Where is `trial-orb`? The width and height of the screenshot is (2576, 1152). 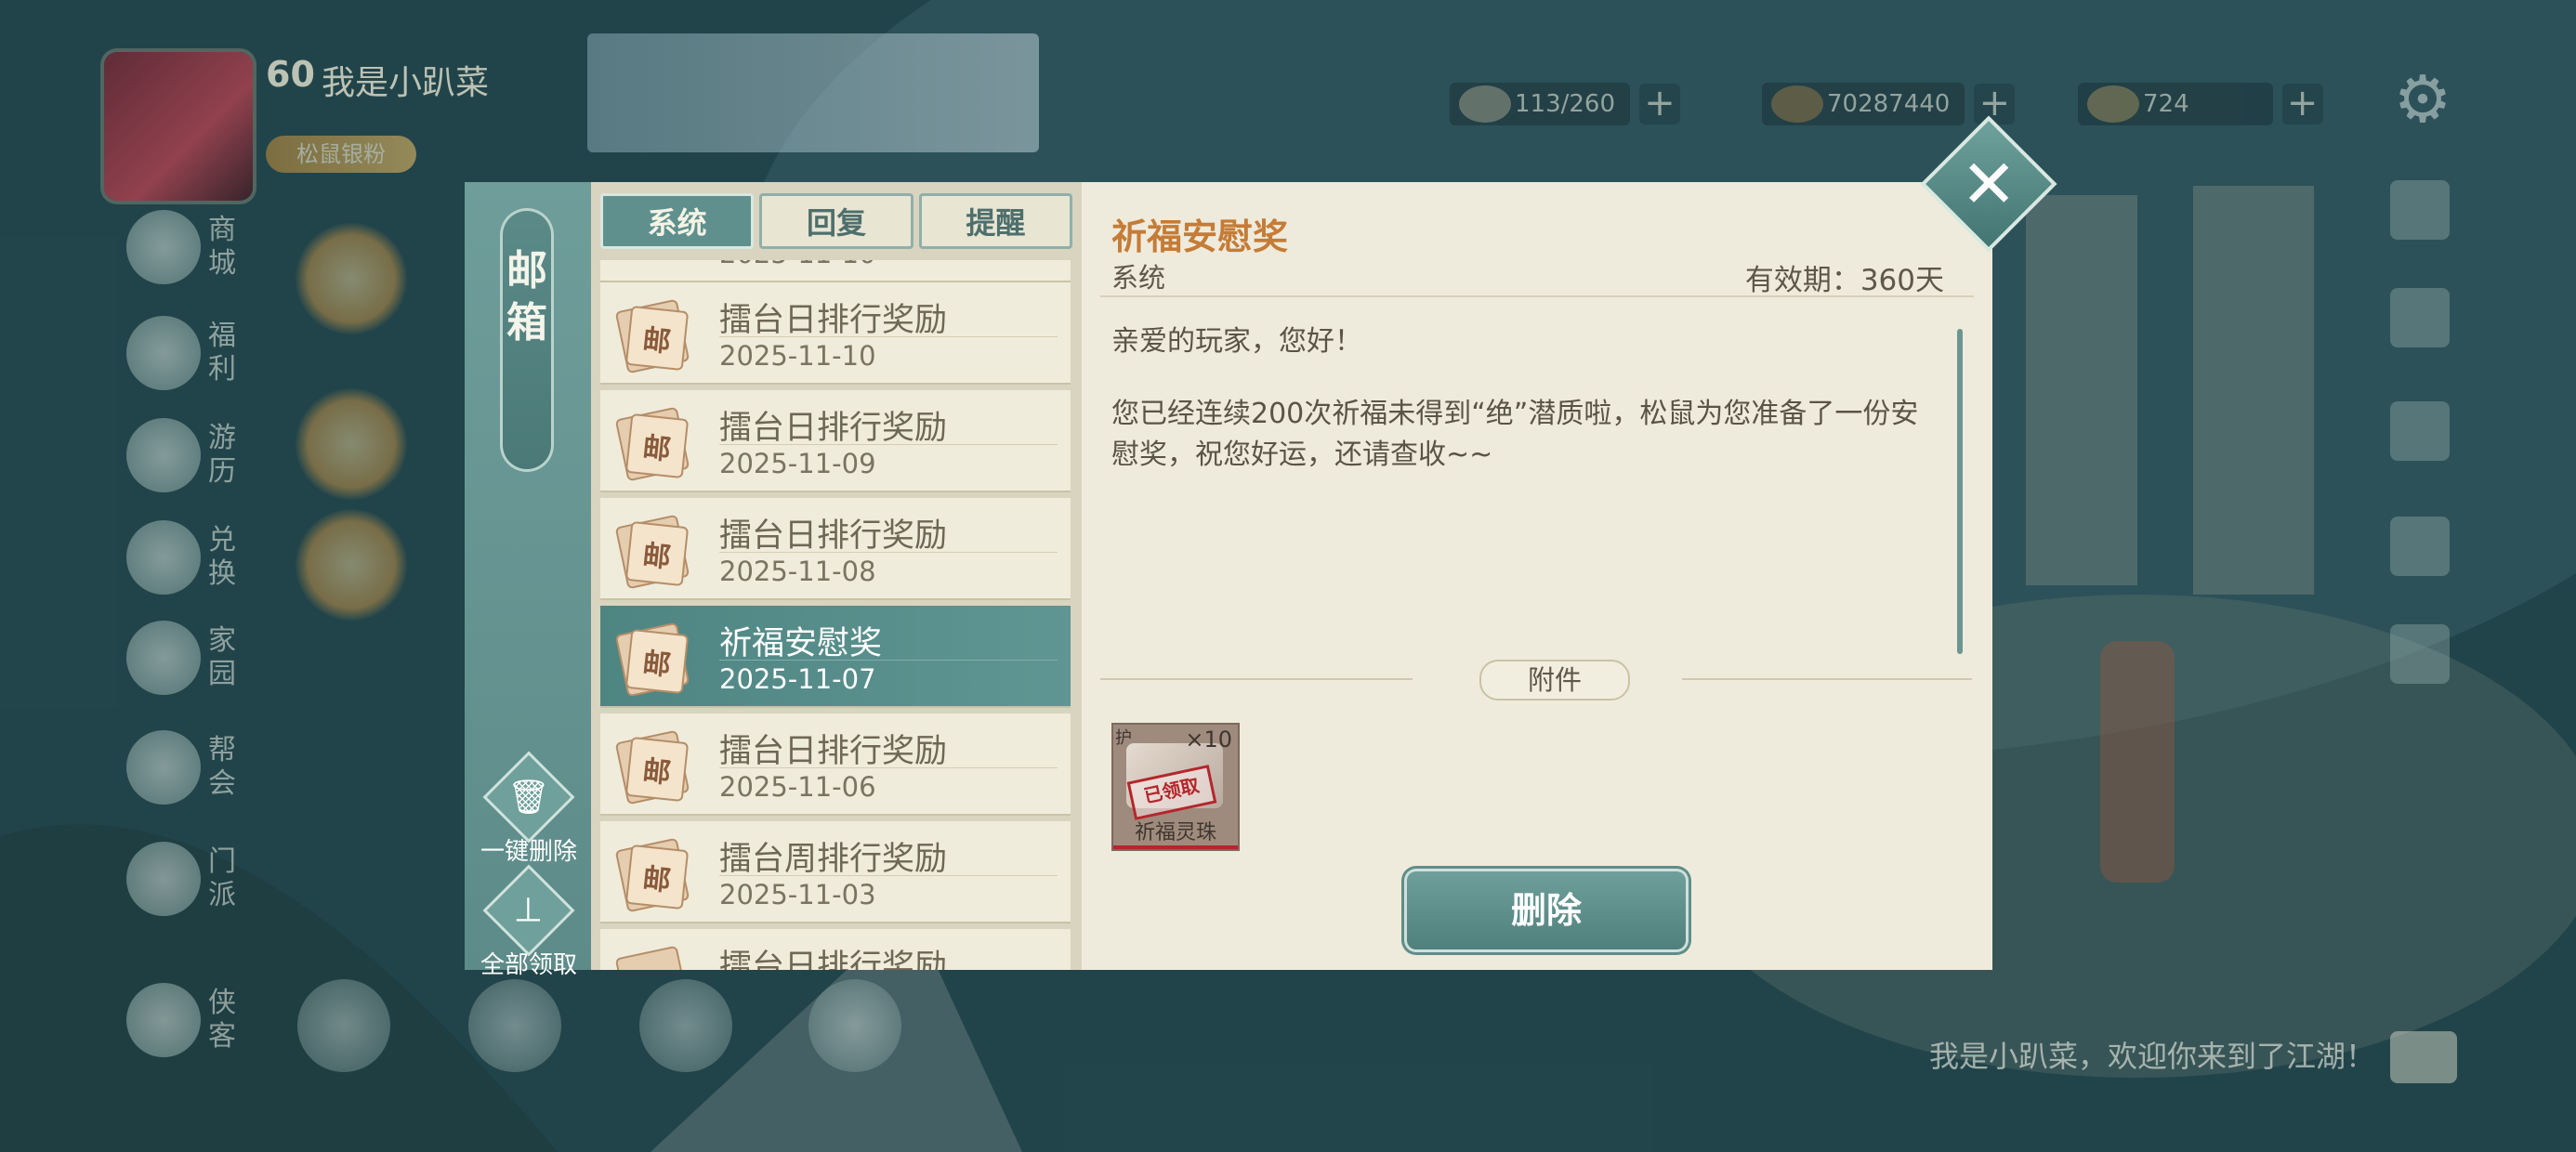 trial-orb is located at coordinates (351, 444).